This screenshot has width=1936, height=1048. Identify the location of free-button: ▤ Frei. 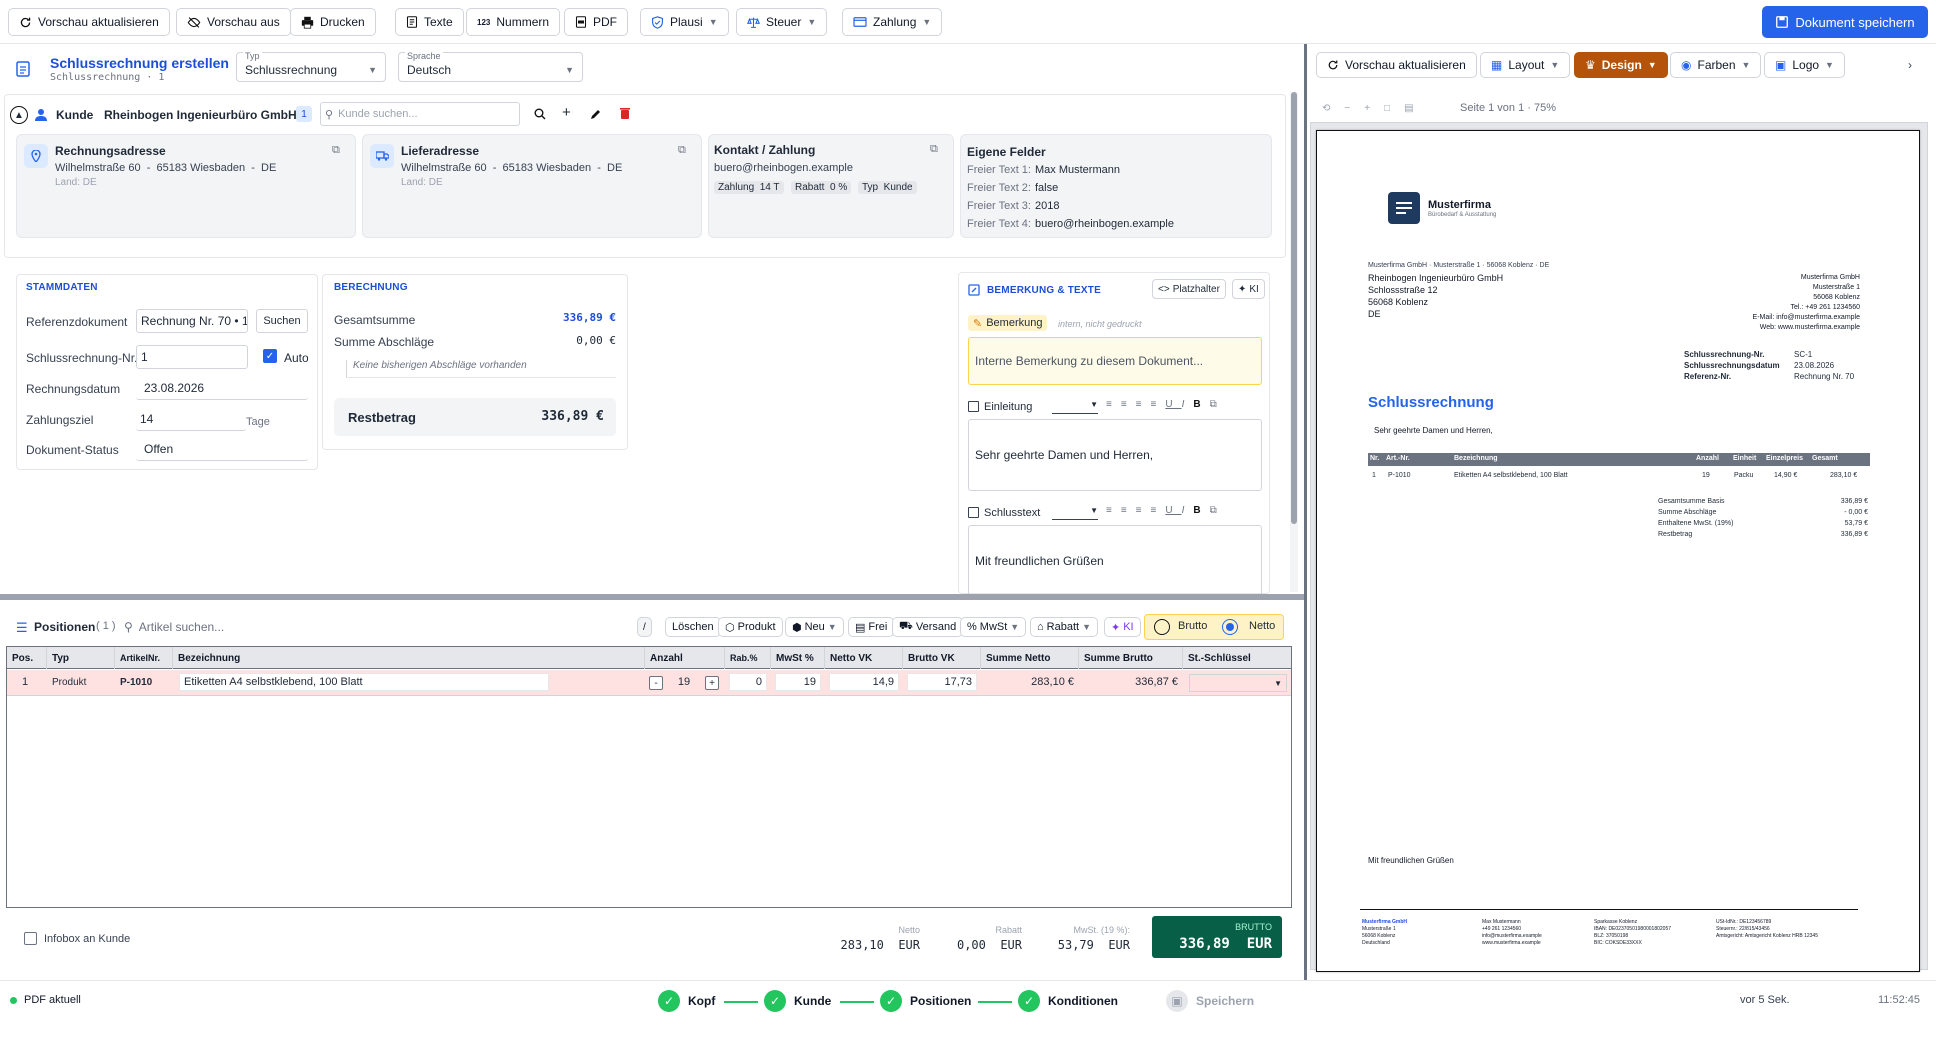
(871, 627).